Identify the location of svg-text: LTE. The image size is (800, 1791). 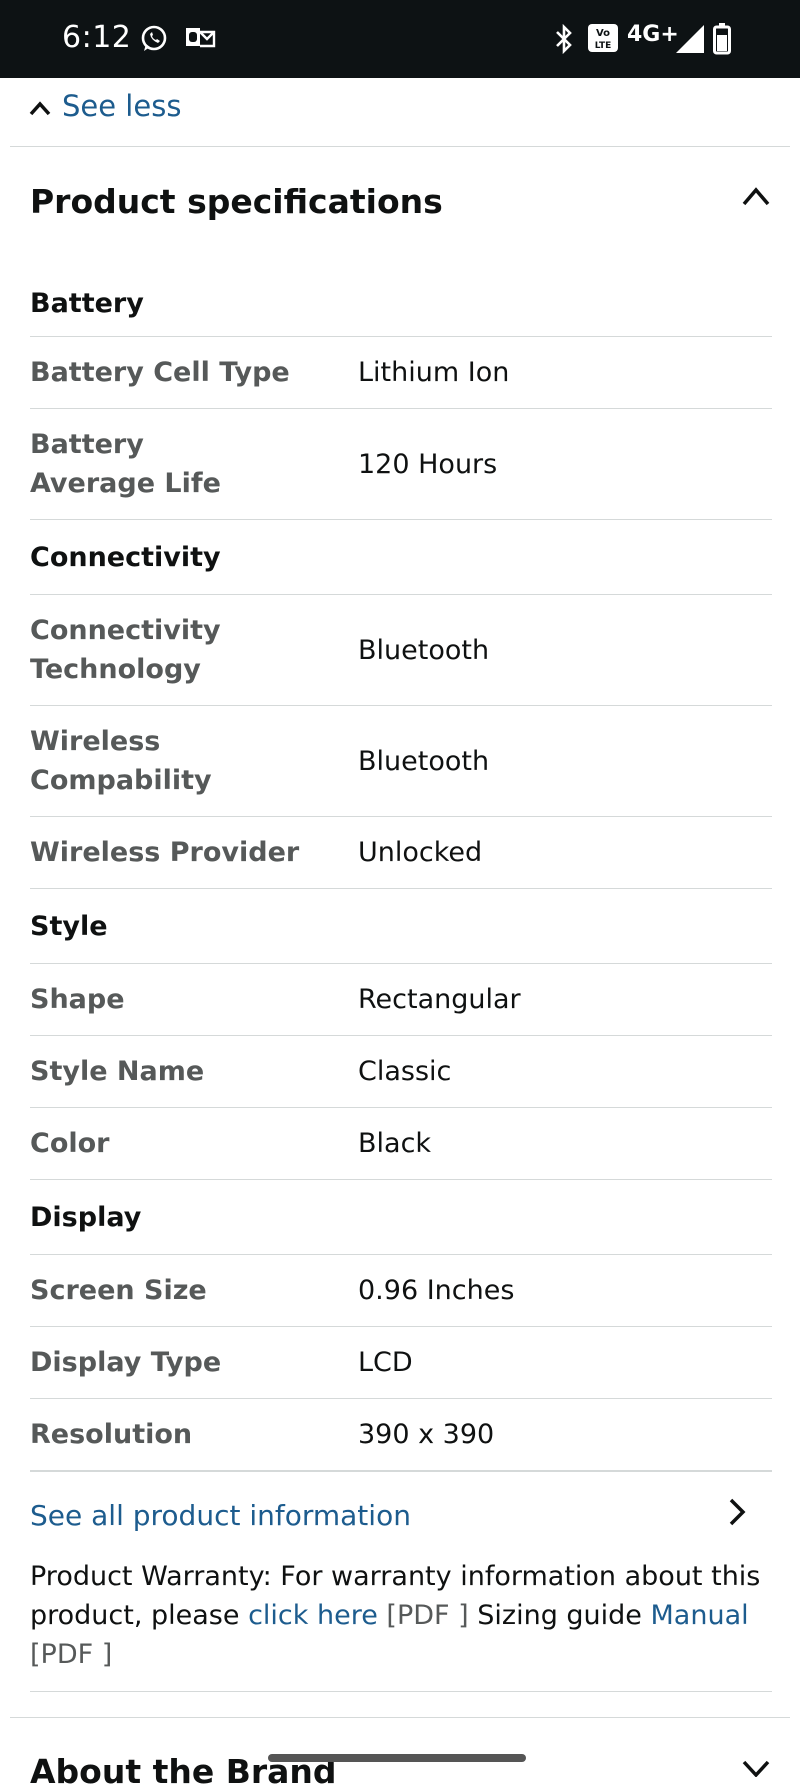
(603, 46).